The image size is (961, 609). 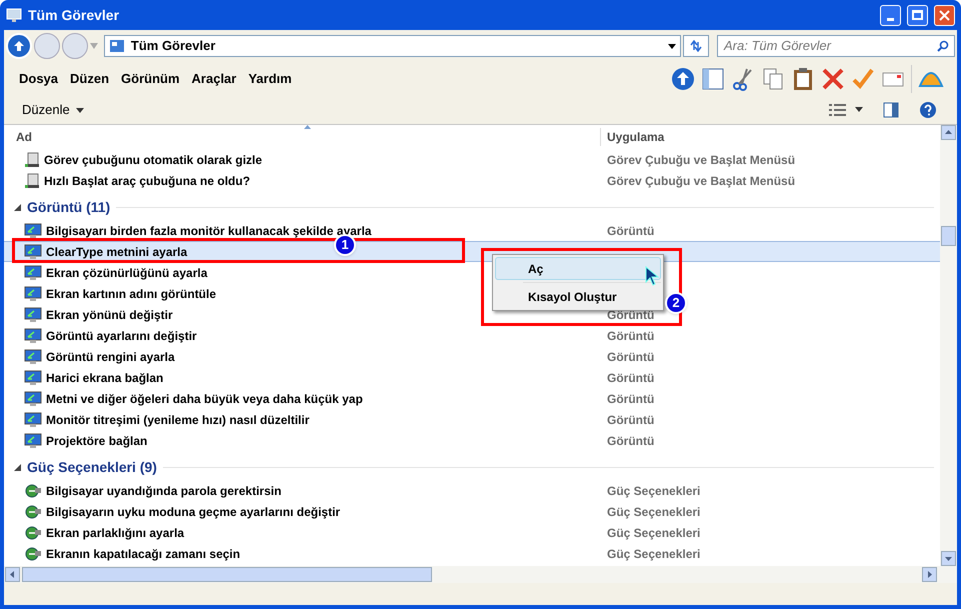 What do you see at coordinates (836, 46) in the screenshot?
I see `search-field: Ara: Tüm Görevler` at bounding box center [836, 46].